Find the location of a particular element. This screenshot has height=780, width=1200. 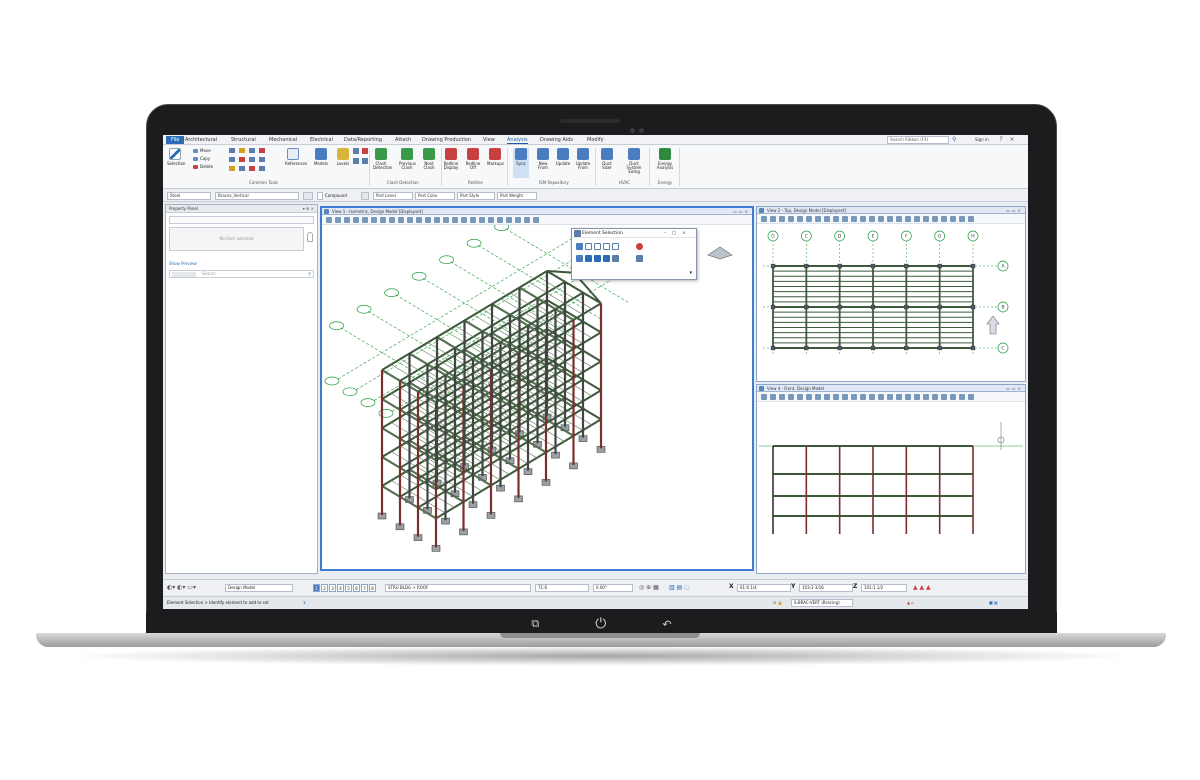

view-4-front: View 4 - Front, Design Model ▭▭× is located at coordinates (891, 479).